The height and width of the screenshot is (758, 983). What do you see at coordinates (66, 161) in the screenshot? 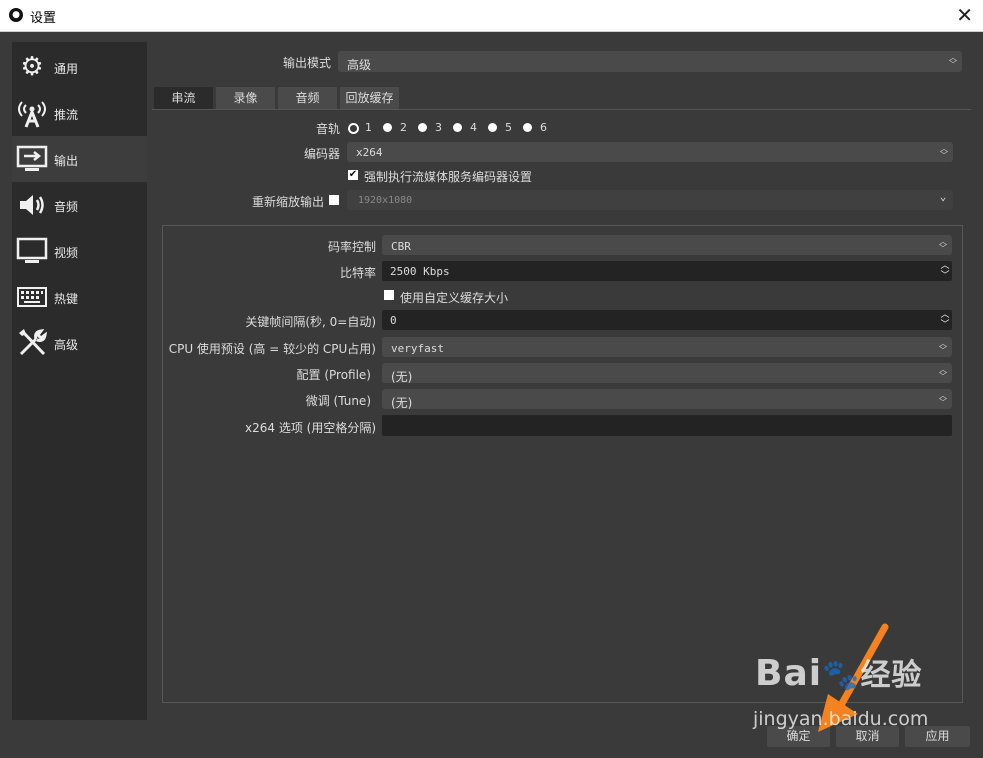
I see `sidebar-item-label: 输出` at bounding box center [66, 161].